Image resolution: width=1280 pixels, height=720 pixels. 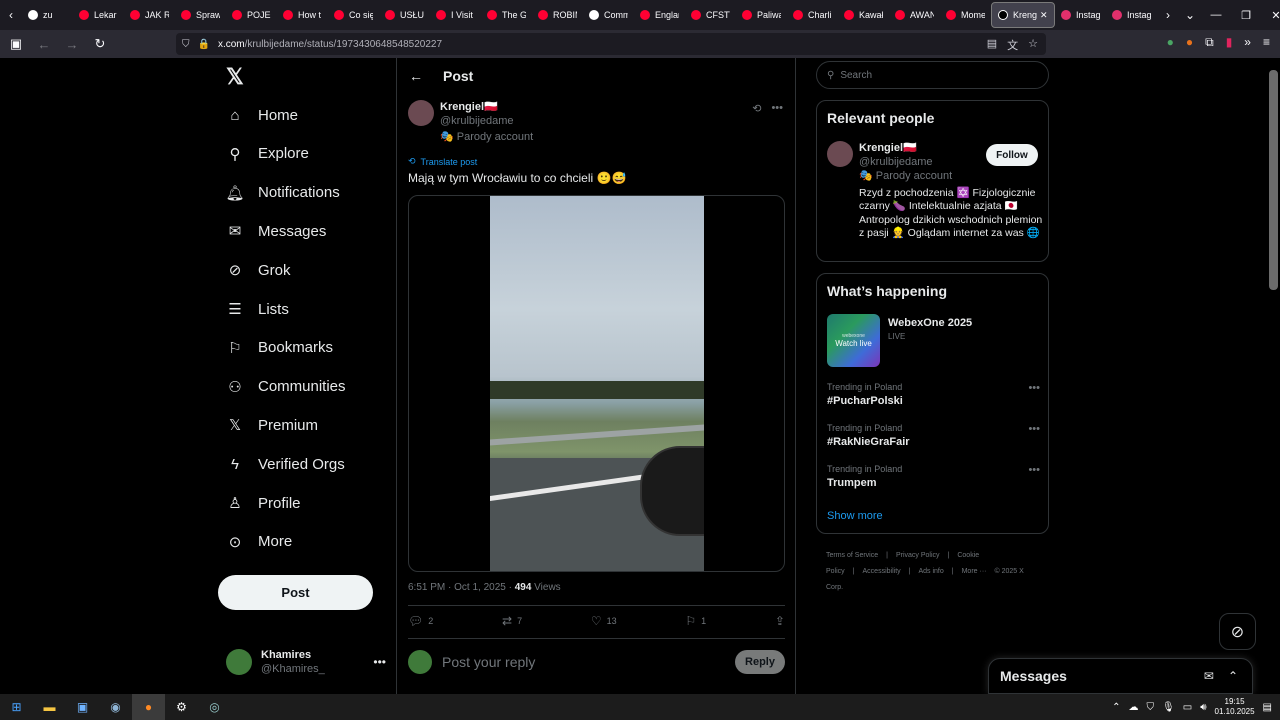 I want to click on translate-post-link: ⟲ Translate post, so click(x=442, y=161).